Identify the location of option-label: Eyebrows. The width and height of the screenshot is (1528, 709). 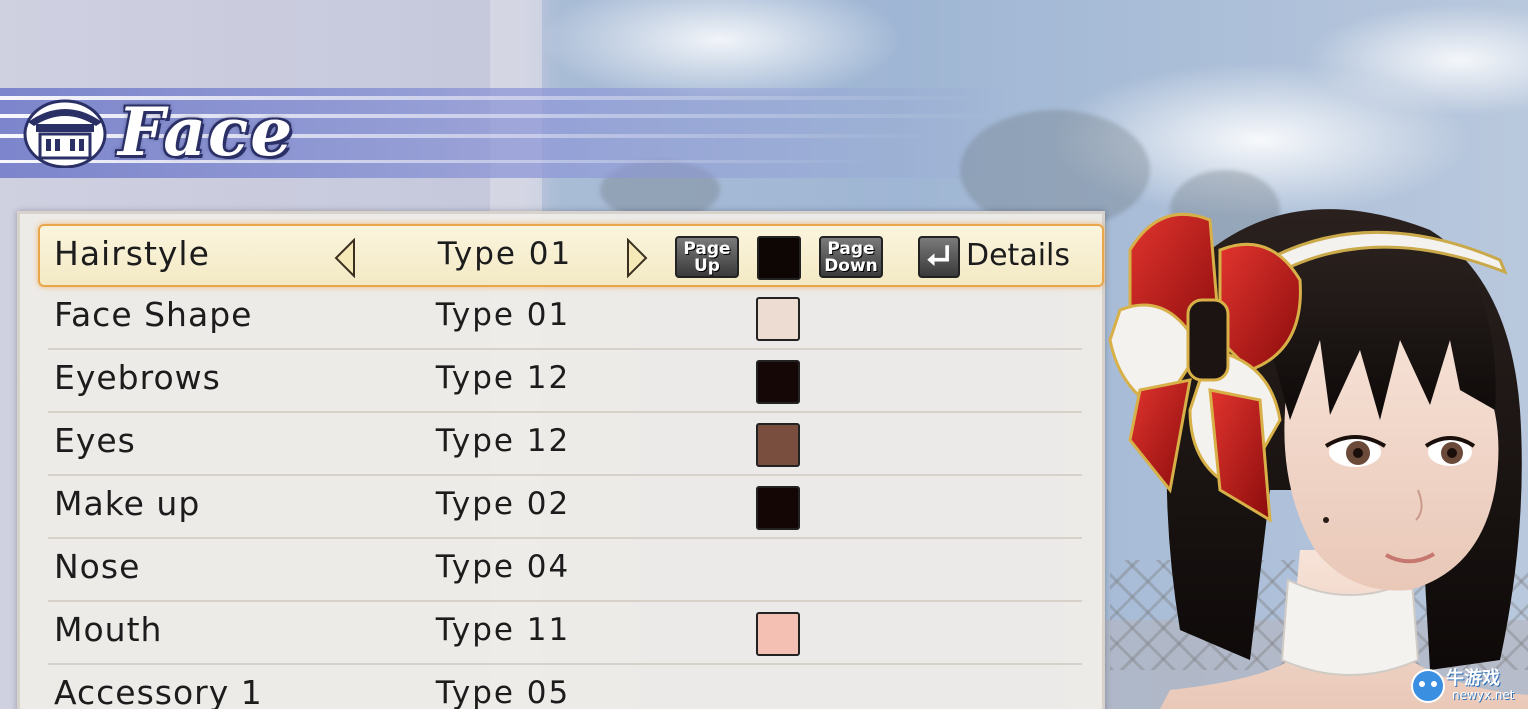
(137, 377).